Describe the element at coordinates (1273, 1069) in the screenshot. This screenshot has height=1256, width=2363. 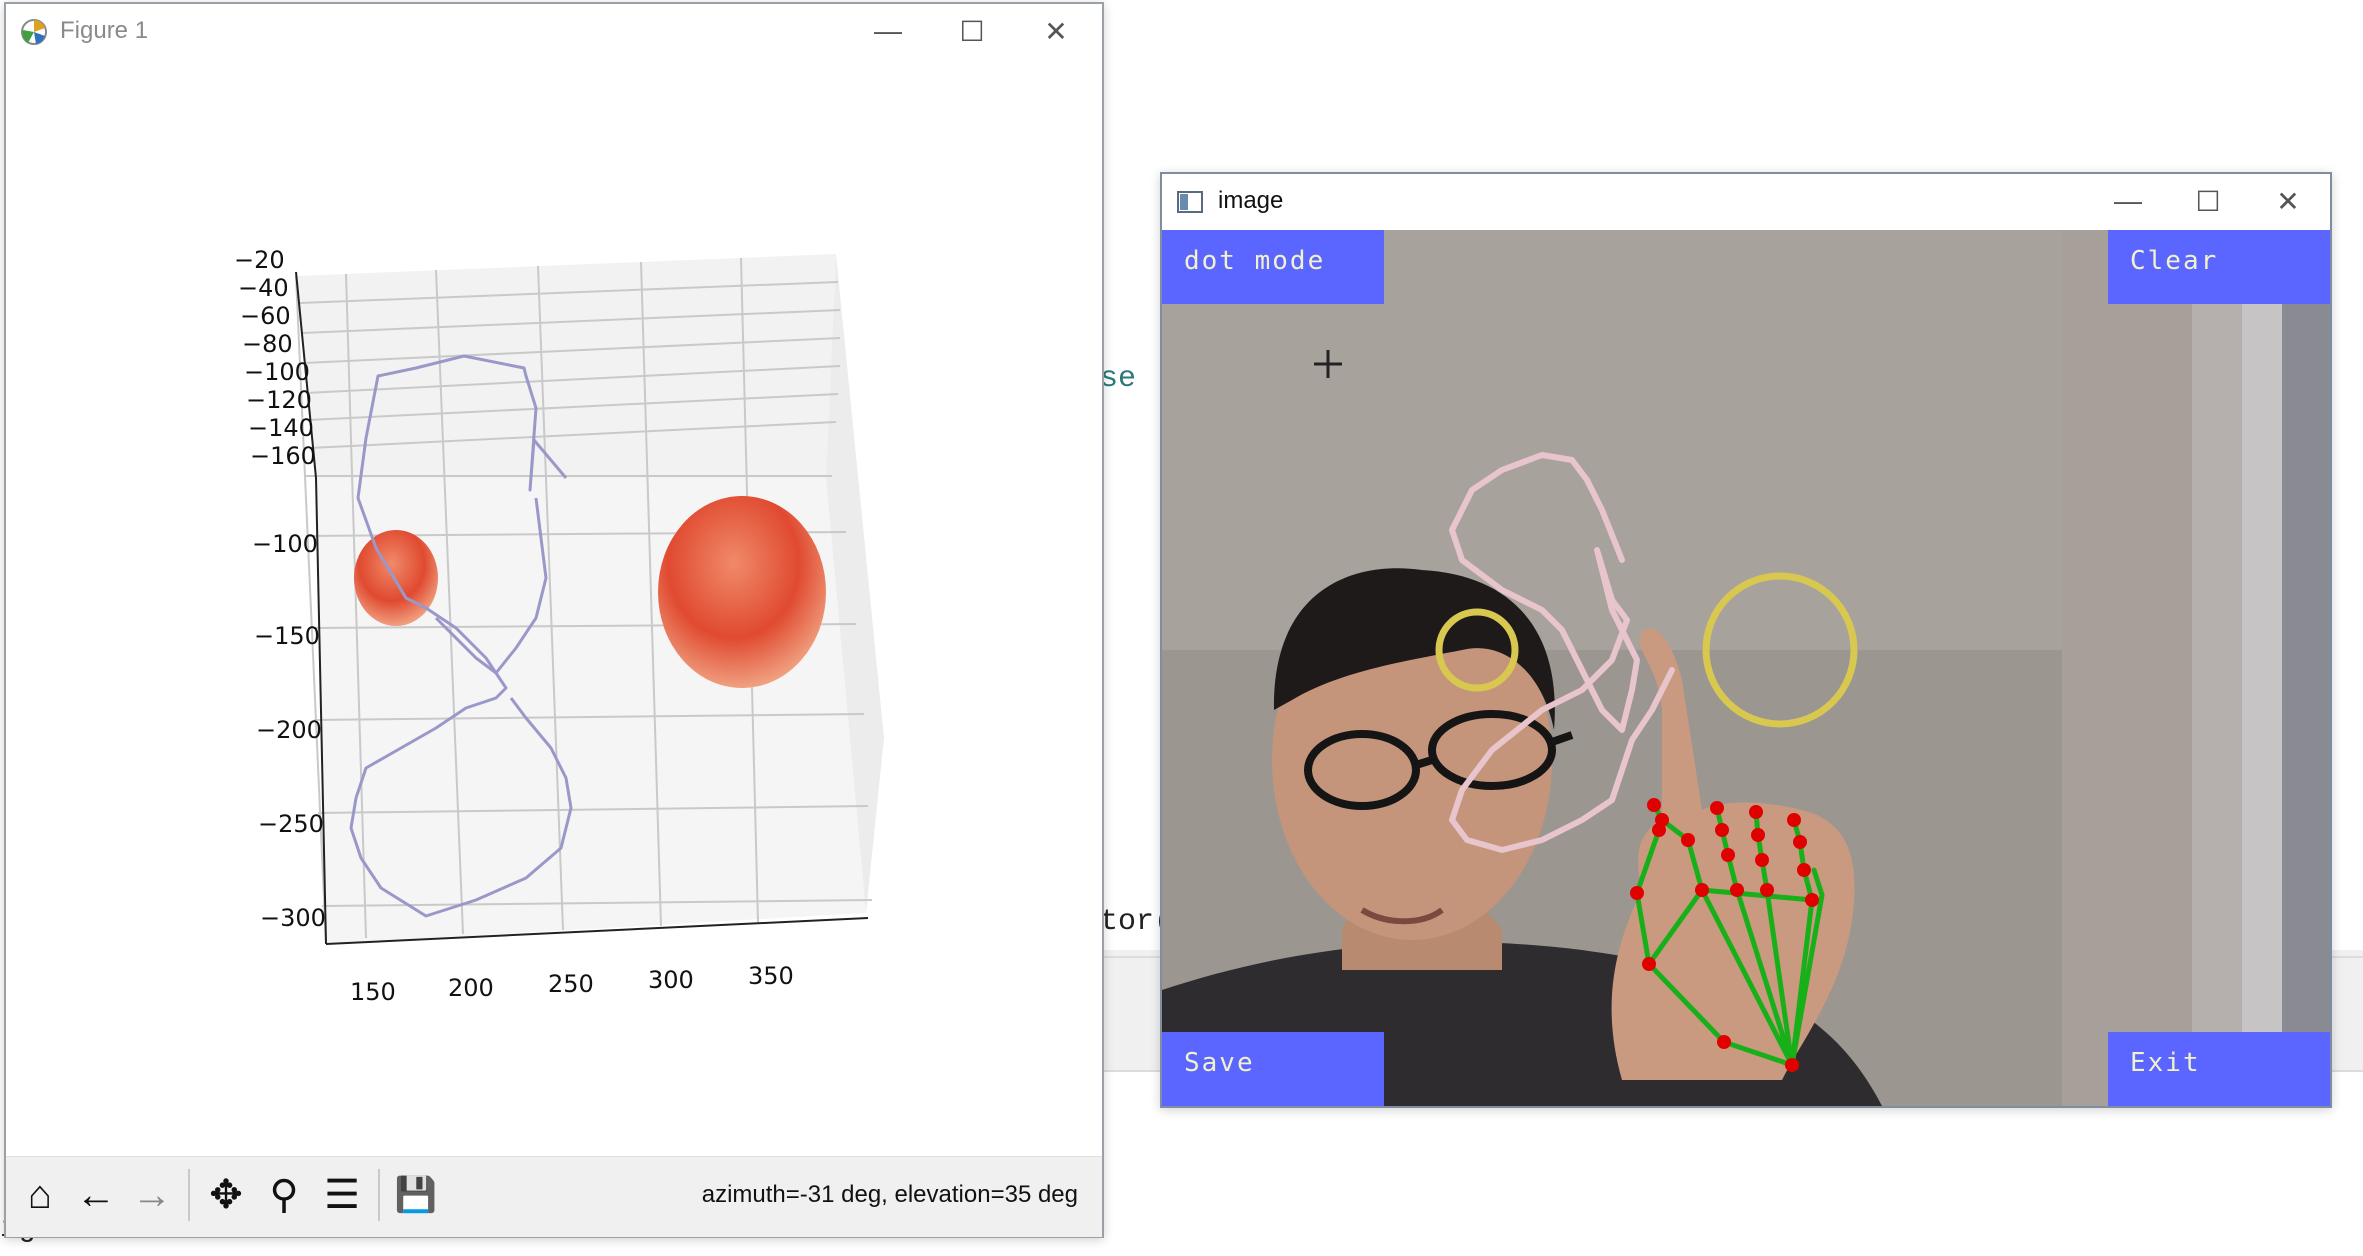
I see `save-button: Save` at that location.